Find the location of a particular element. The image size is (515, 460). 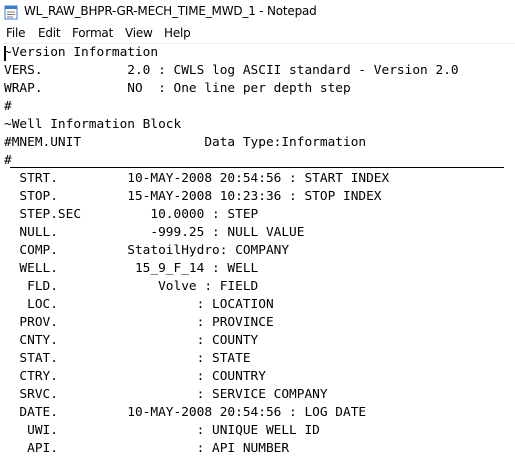

text-line: WELL. 15_9_F_14 : WELL is located at coordinates (131, 268).